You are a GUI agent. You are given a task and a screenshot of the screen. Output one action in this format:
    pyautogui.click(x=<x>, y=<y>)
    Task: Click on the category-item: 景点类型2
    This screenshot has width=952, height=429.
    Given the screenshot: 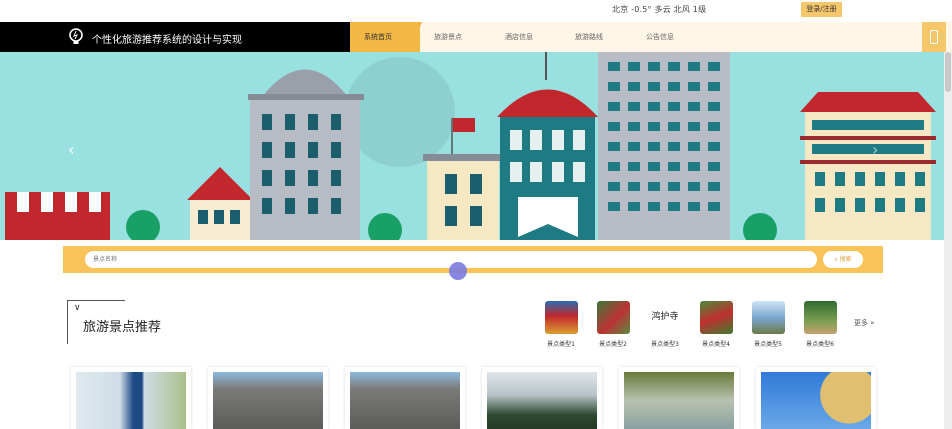 What is the action you would take?
    pyautogui.click(x=613, y=324)
    